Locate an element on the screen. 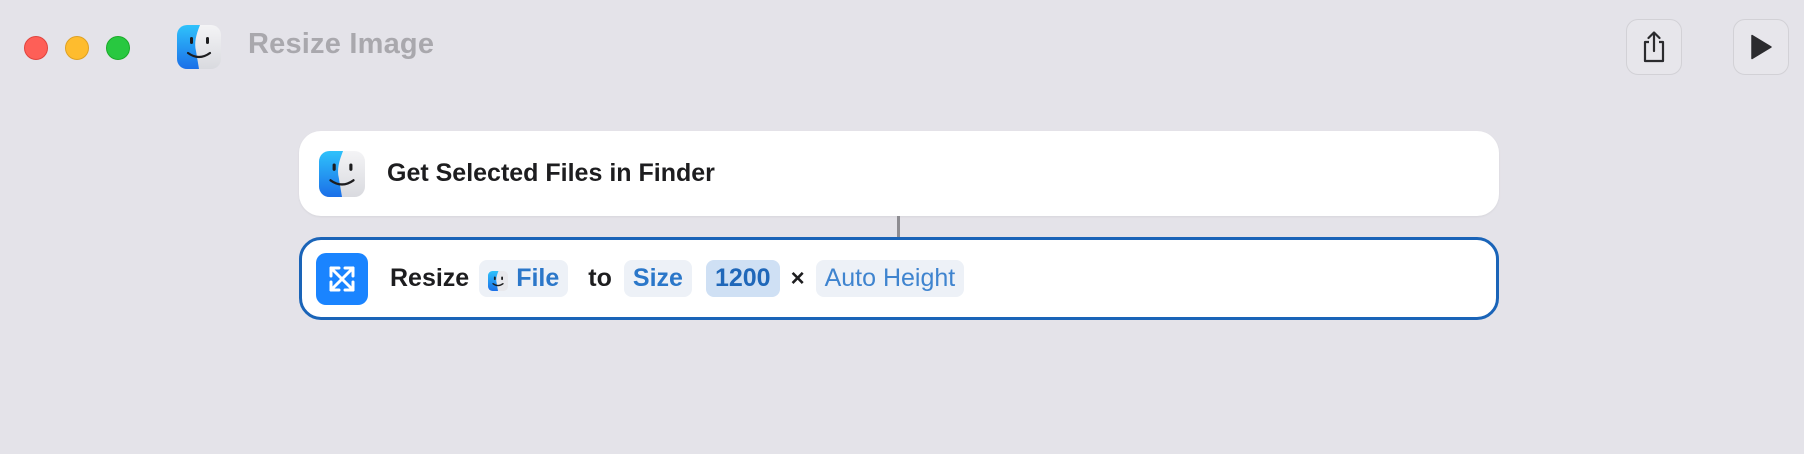 This screenshot has height=454, width=1804. height-token: Auto Height is located at coordinates (890, 278).